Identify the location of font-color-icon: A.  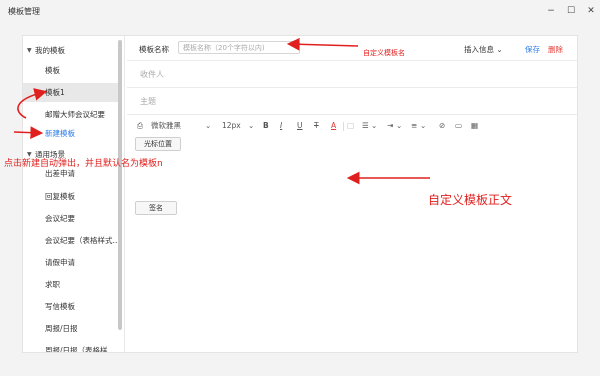
(333, 126).